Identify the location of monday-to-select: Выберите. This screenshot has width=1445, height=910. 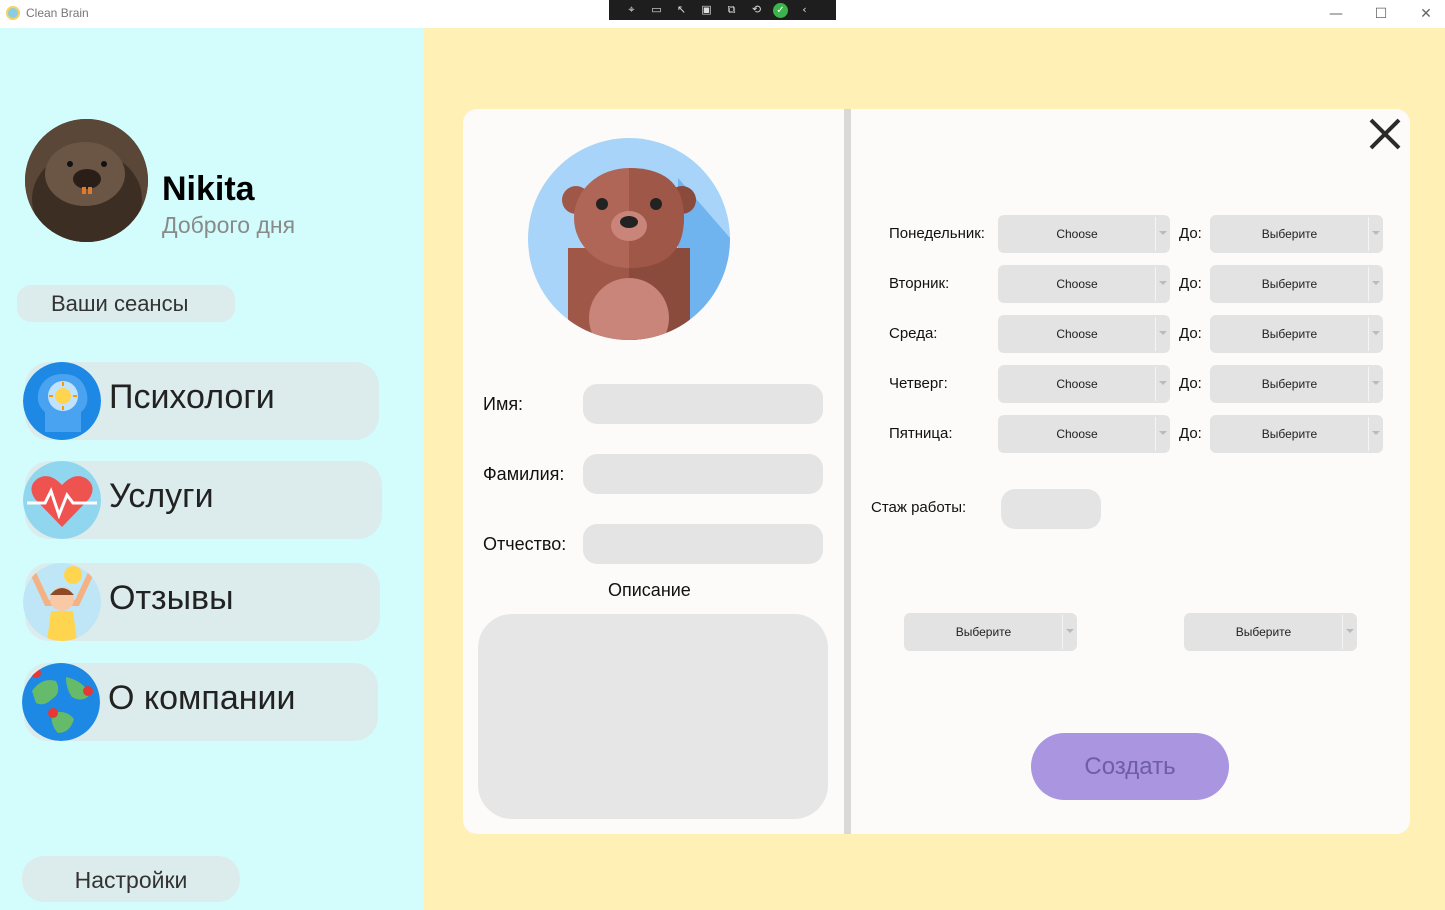
(1296, 234).